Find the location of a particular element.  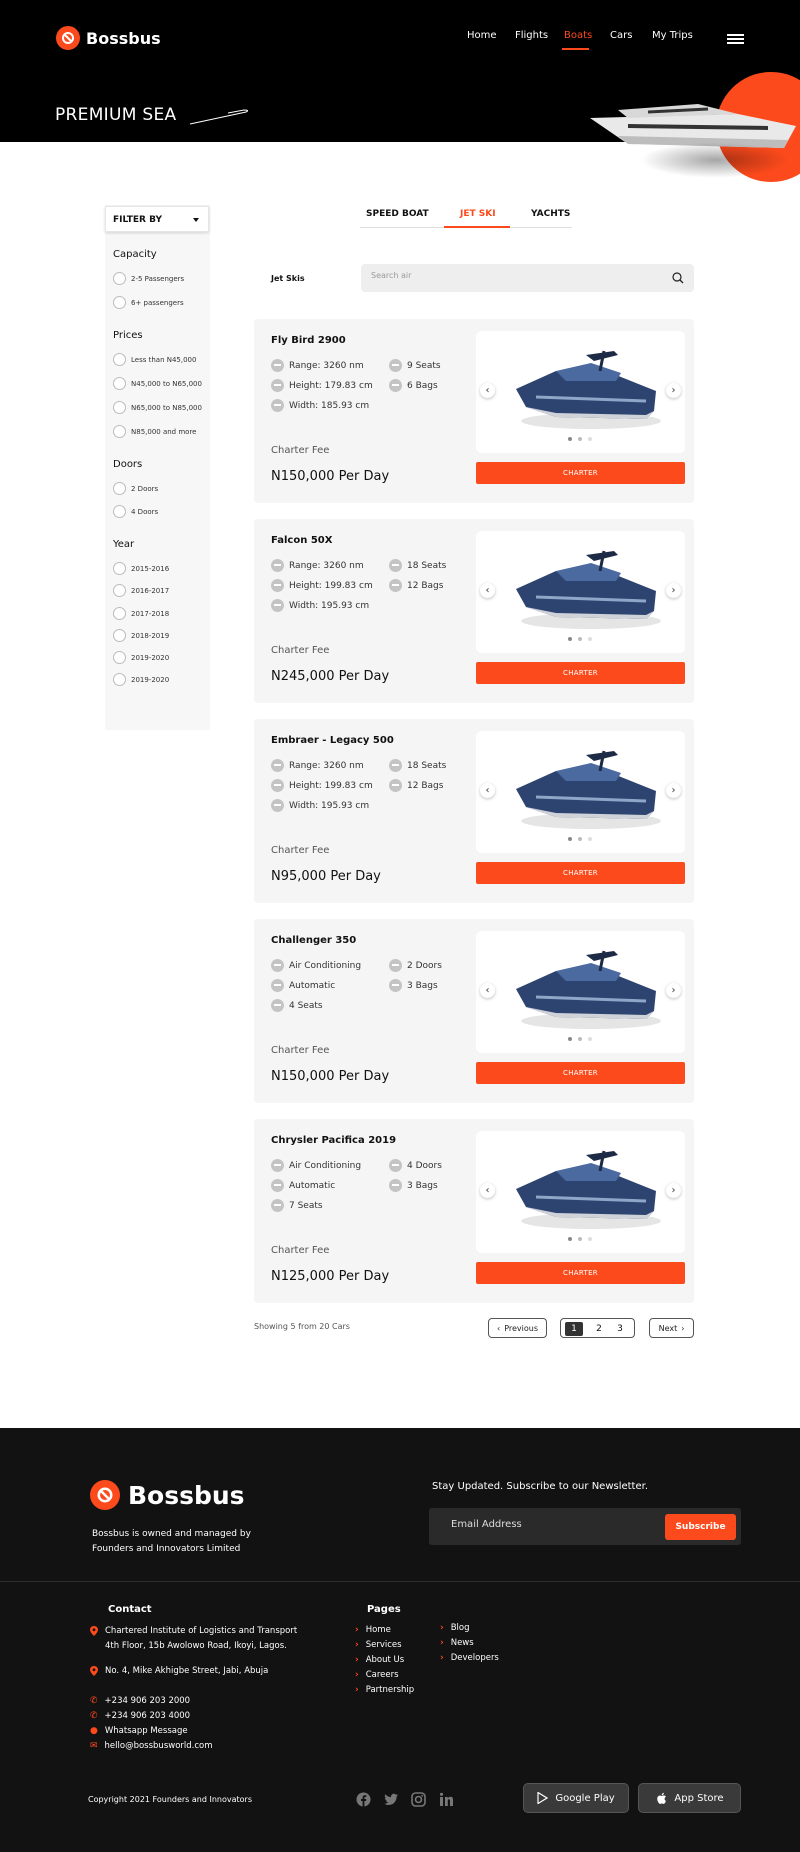

page-number: 2 is located at coordinates (599, 1329).